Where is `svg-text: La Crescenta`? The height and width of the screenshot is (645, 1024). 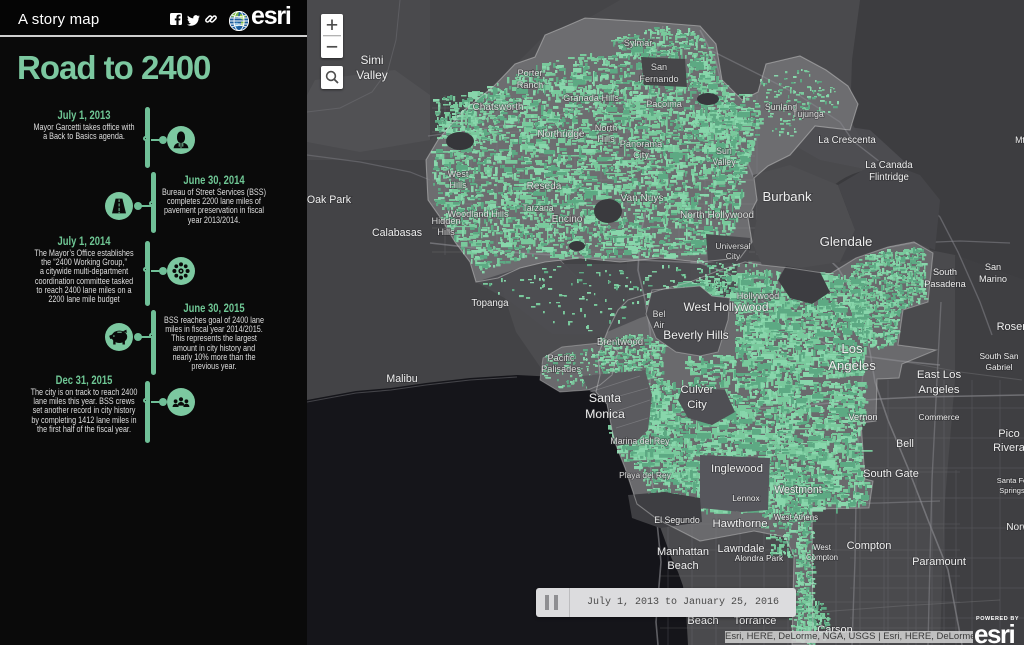 svg-text: La Crescenta is located at coordinates (847, 140).